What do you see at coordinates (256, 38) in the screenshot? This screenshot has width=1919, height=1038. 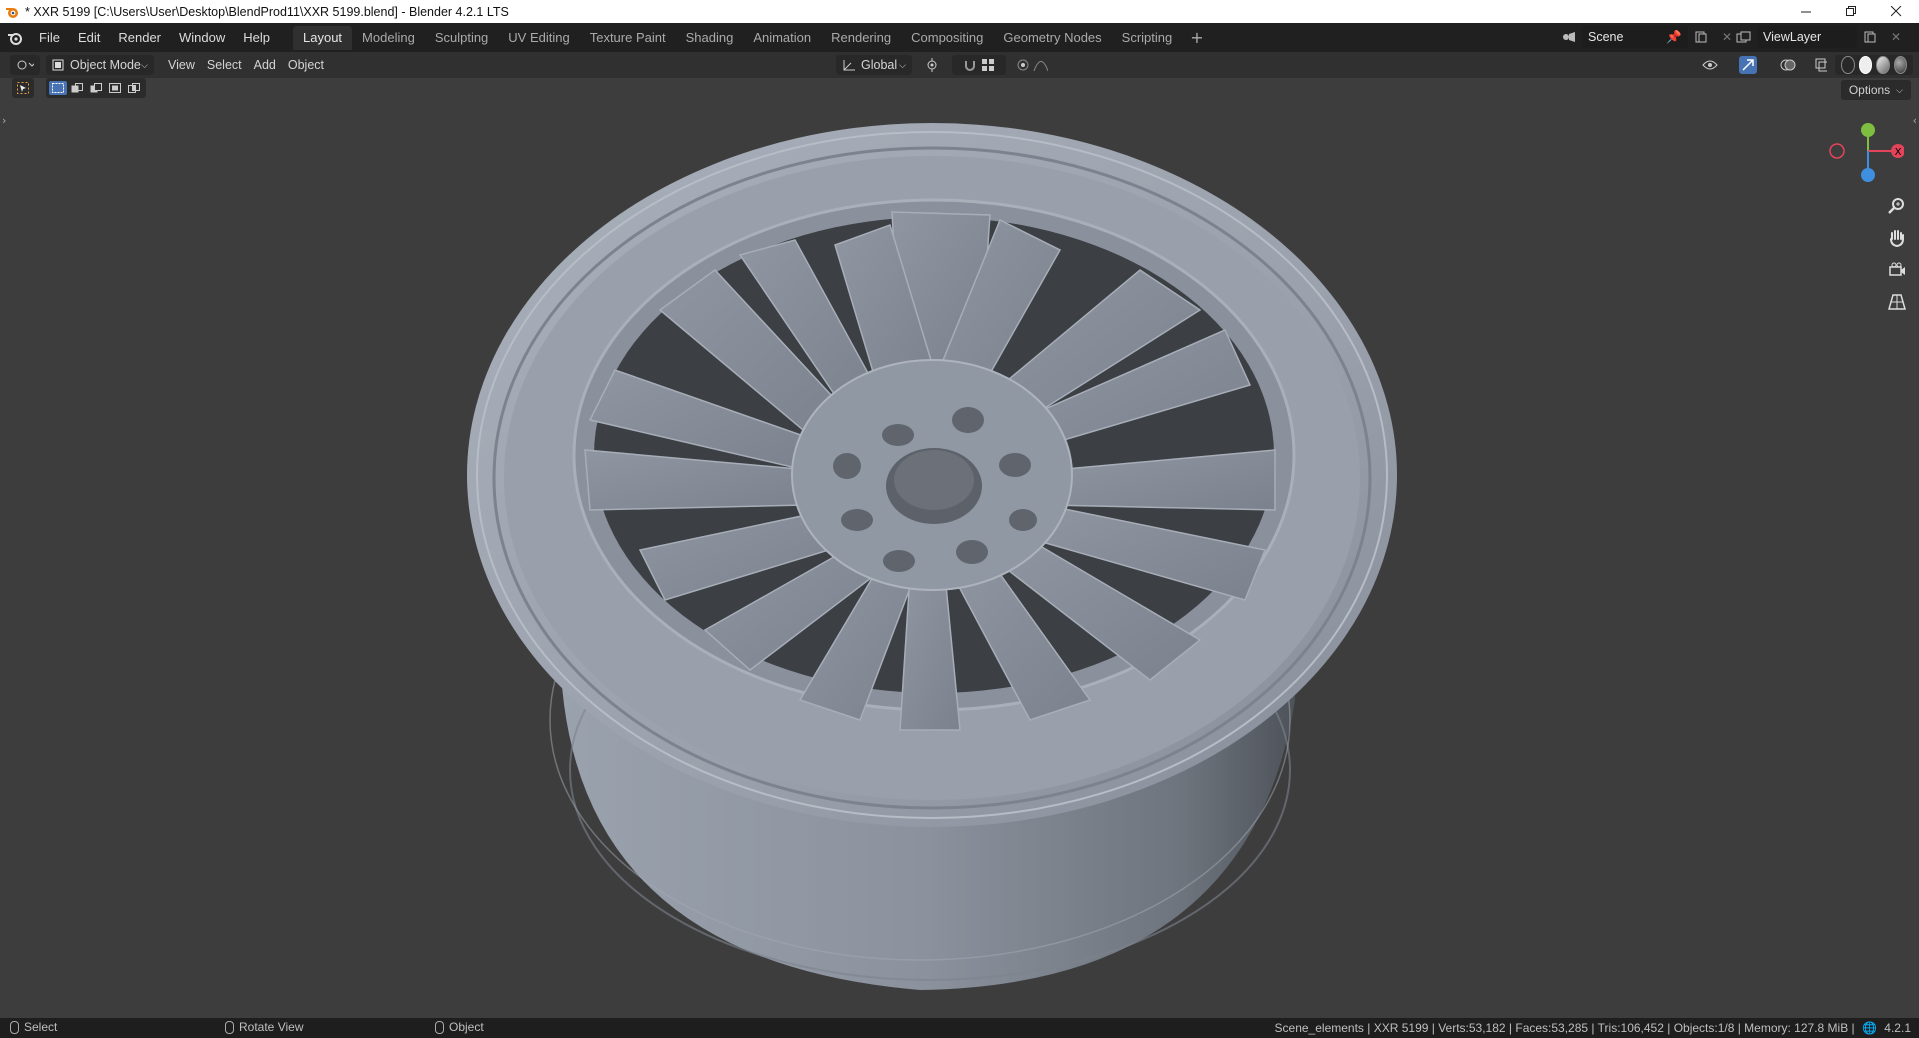 I see `menu-help: Help` at bounding box center [256, 38].